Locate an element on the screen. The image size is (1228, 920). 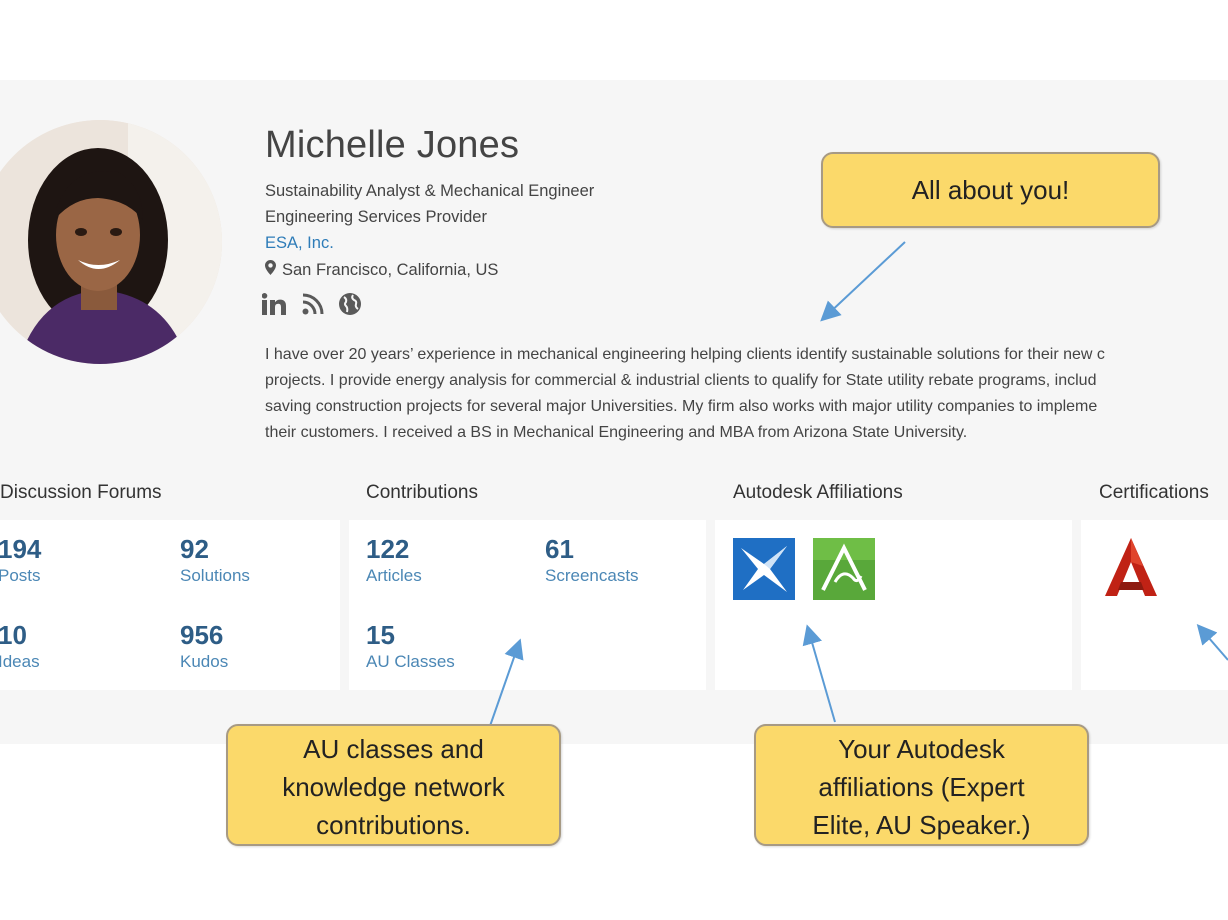
callout-line: Your Autodesk is located at coordinates (921, 749).